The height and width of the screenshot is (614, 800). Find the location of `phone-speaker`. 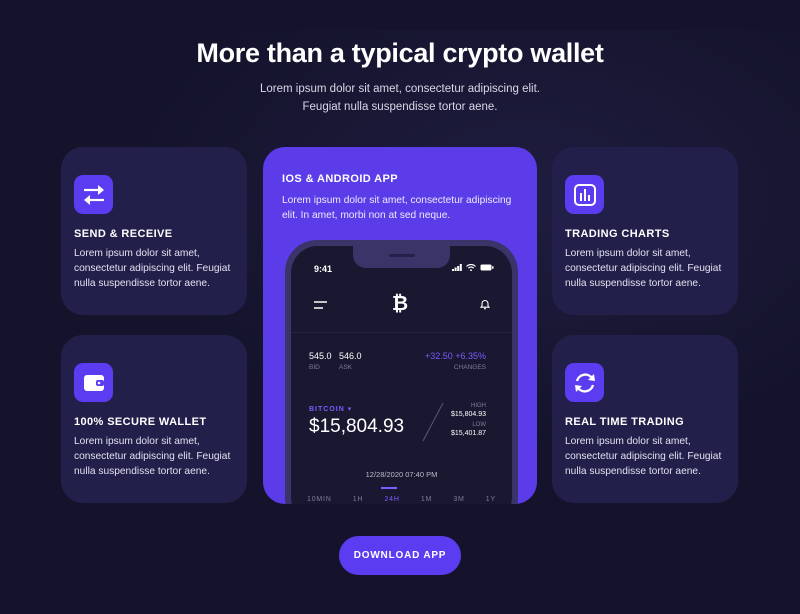

phone-speaker is located at coordinates (402, 255).